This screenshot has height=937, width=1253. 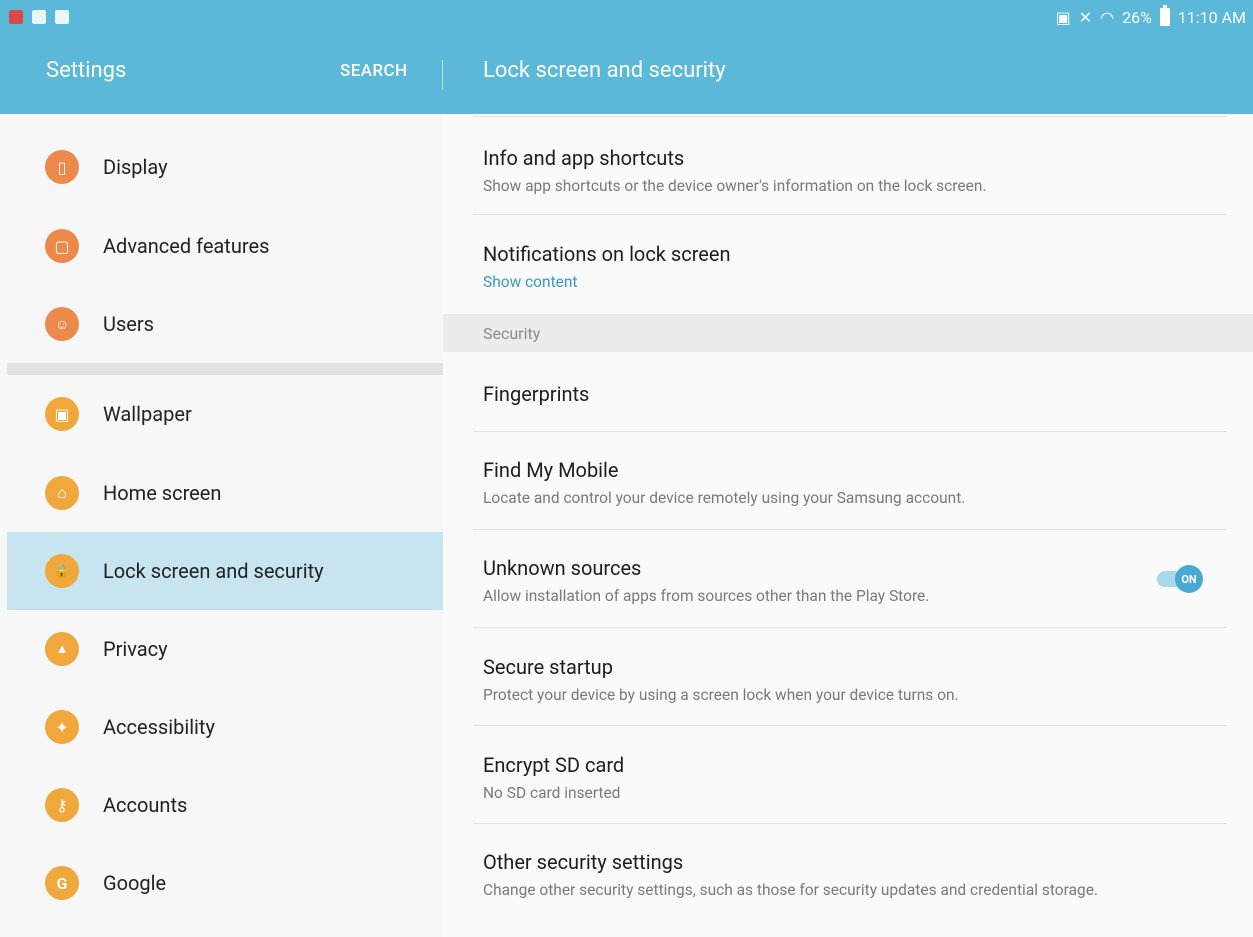 What do you see at coordinates (225, 414) in the screenshot?
I see `sidebar-item-wallpaper: ▣ Wallpaper` at bounding box center [225, 414].